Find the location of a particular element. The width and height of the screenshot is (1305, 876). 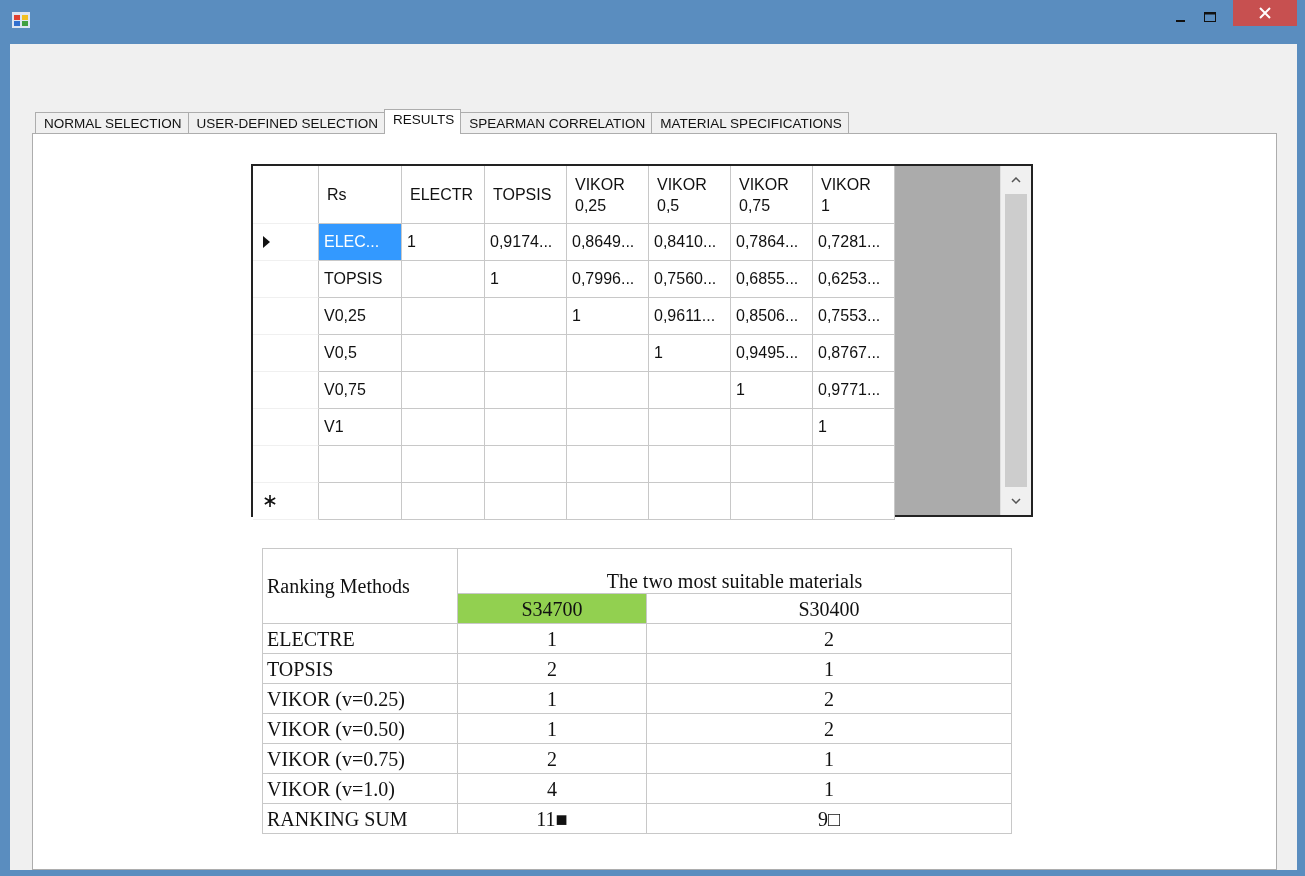

table-header: S30400 is located at coordinates (829, 608).